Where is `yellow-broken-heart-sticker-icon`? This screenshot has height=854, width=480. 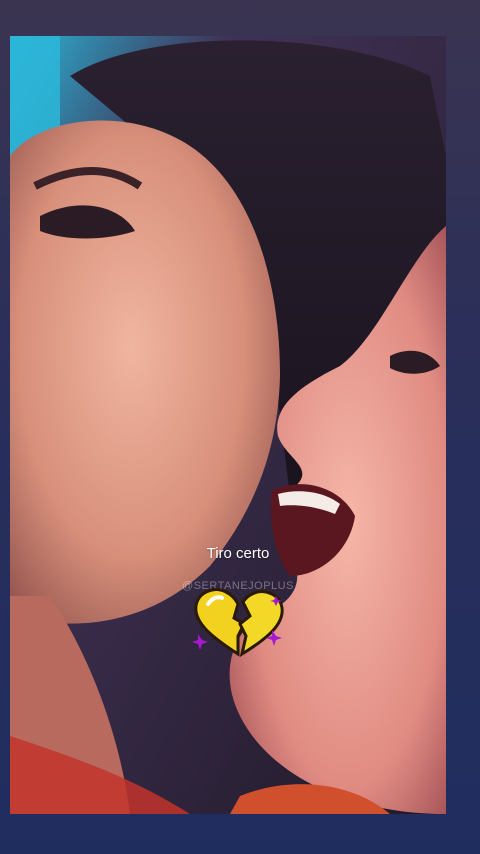 yellow-broken-heart-sticker-icon is located at coordinates (238, 622).